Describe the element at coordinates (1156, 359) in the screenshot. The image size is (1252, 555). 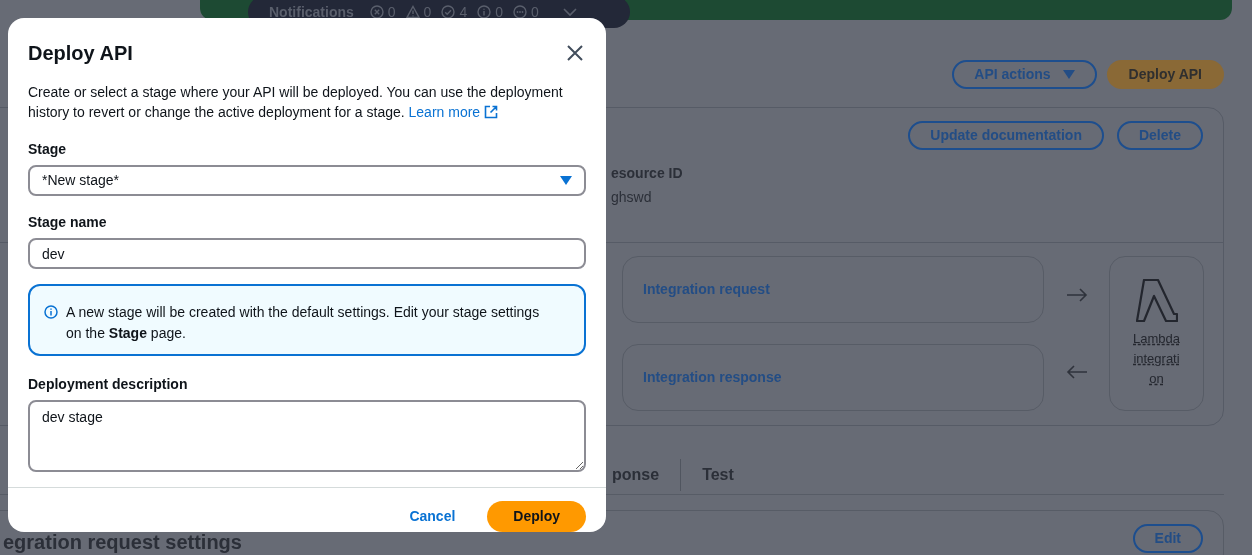
I see `lambda-label: Lambda integration` at that location.